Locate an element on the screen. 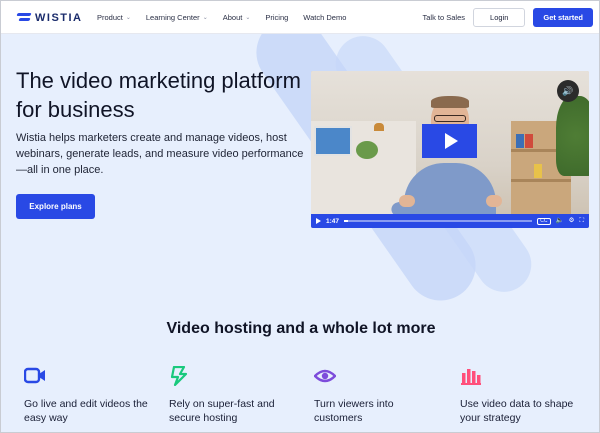 The width and height of the screenshot is (600, 433). video-progress-fill is located at coordinates (346, 221).